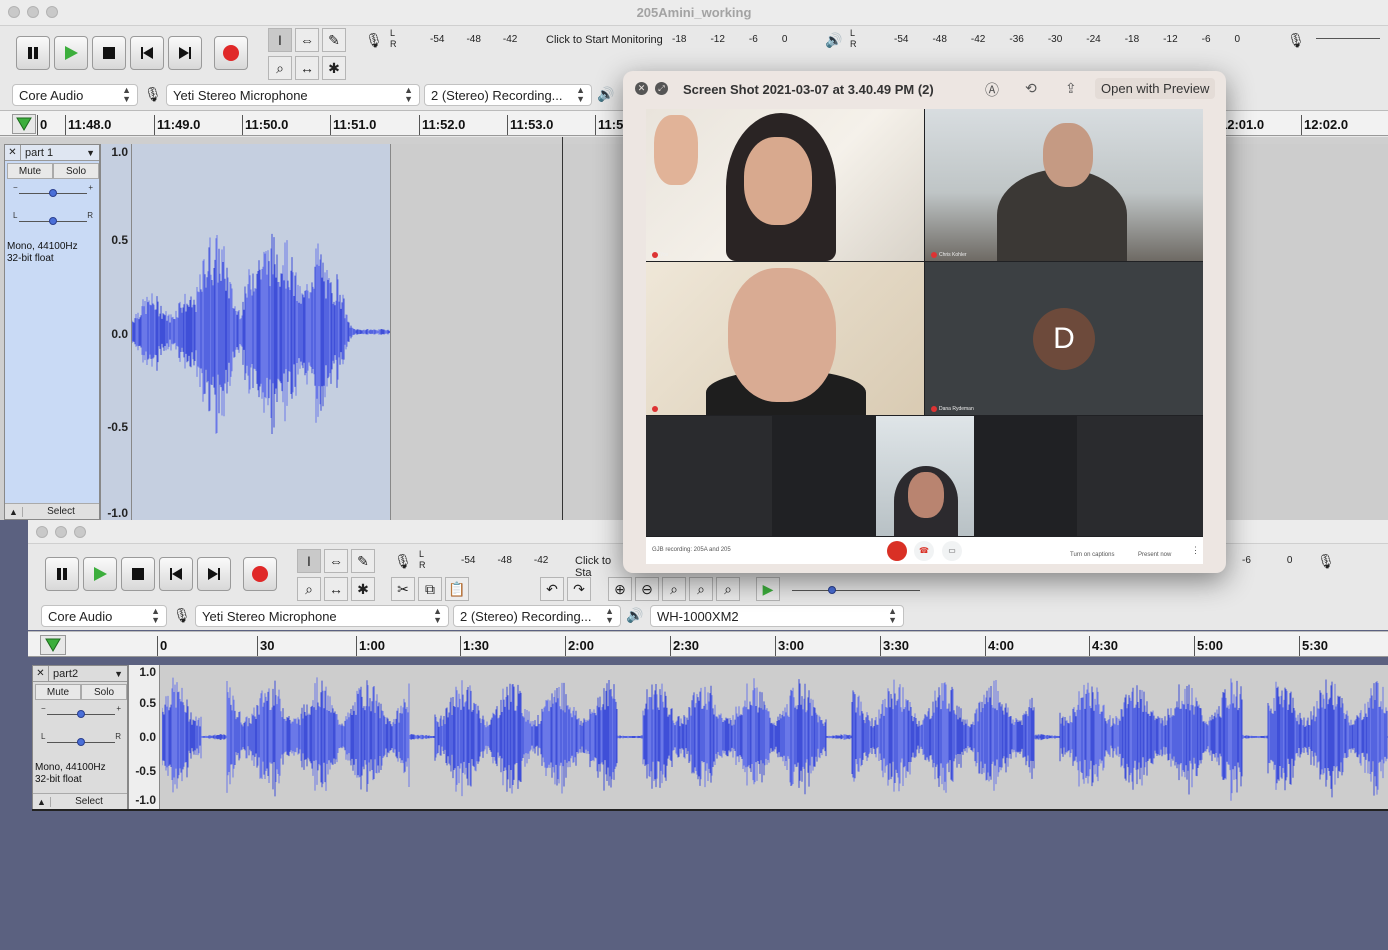 Image resolution: width=1388 pixels, height=950 pixels. I want to click on output-device-select: WH-1000XM2 ▲ ▼, so click(777, 616).